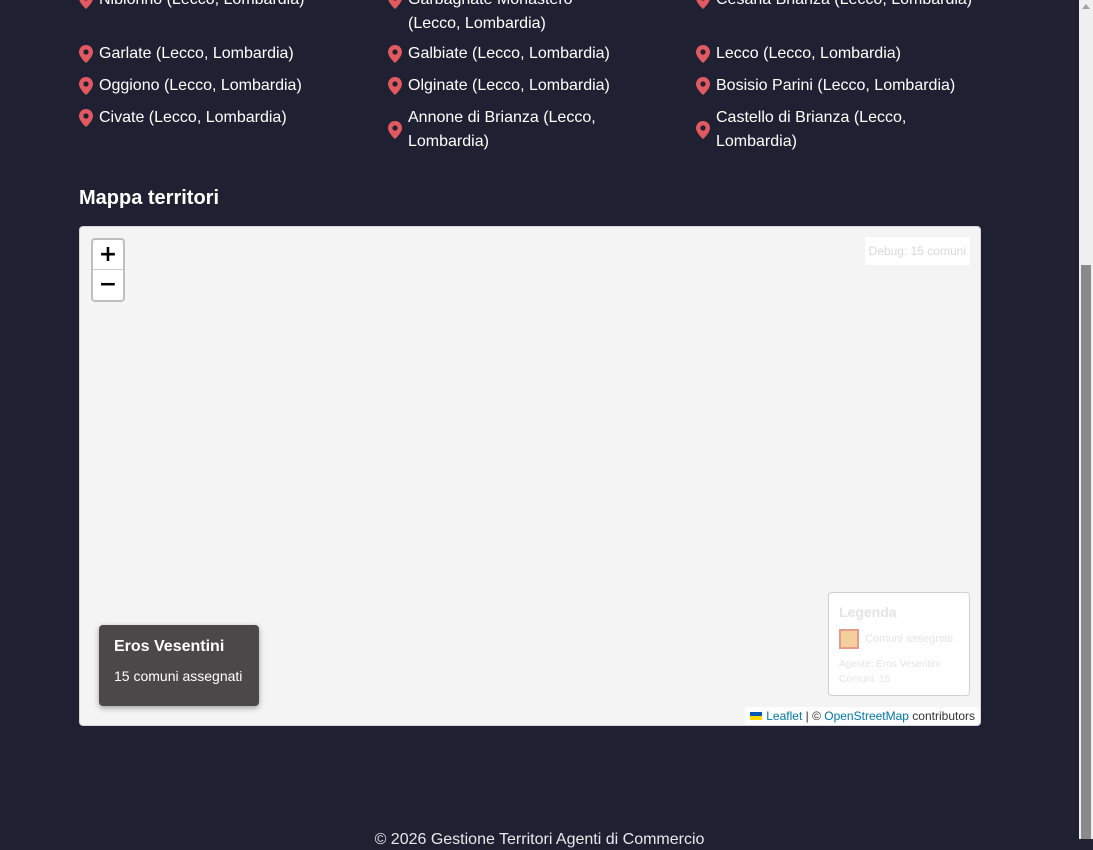 This screenshot has width=1093, height=850. What do you see at coordinates (1086, 6) in the screenshot?
I see `scroll-up-arrow-icon` at bounding box center [1086, 6].